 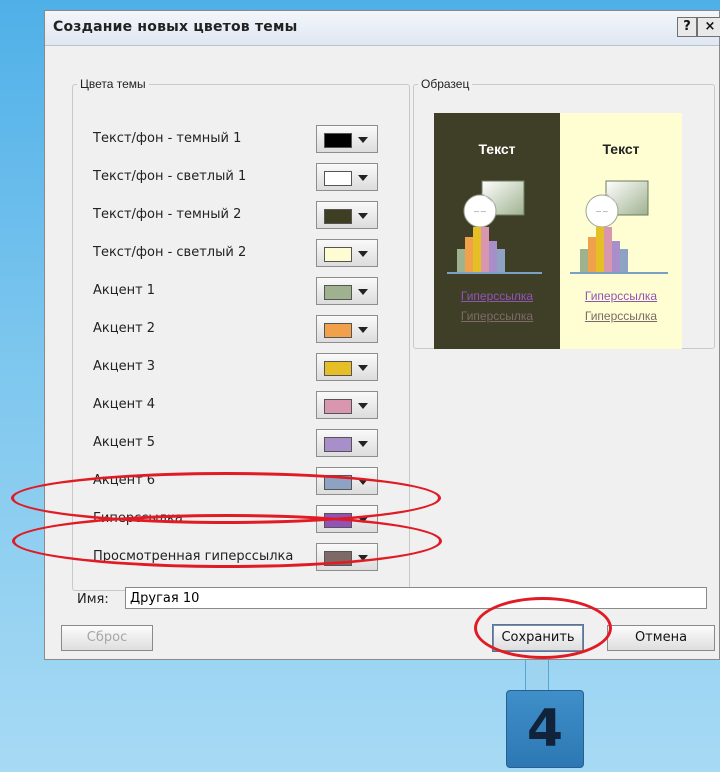 I want to click on sample-light-panel: Текст ~~ Гиперссылка Гиперссылка, so click(x=621, y=231).